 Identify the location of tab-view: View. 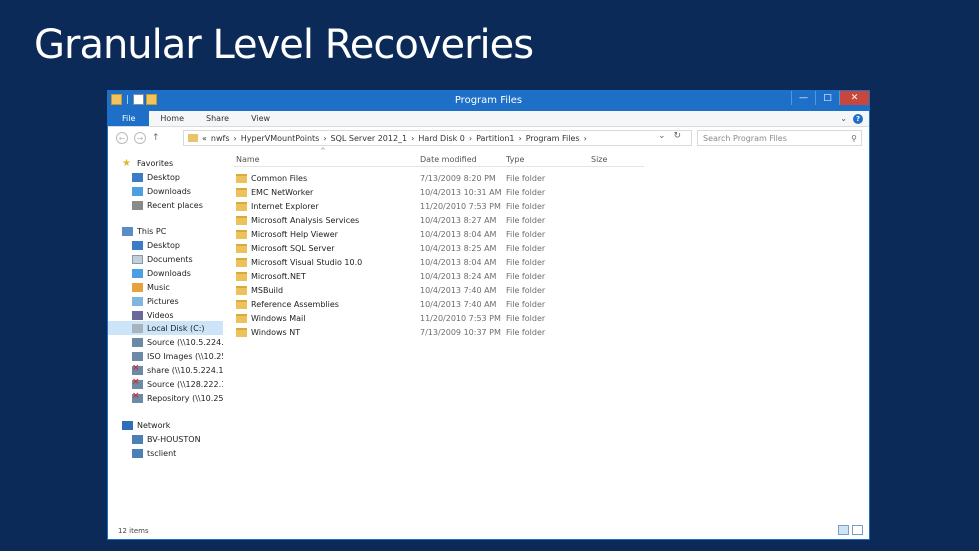
(260, 118).